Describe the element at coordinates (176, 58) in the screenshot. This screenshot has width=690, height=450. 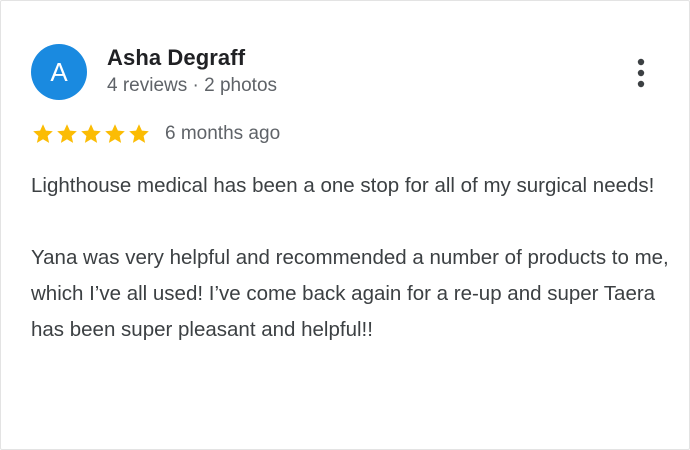
I see `reviewer-name: Asha Degraff` at that location.